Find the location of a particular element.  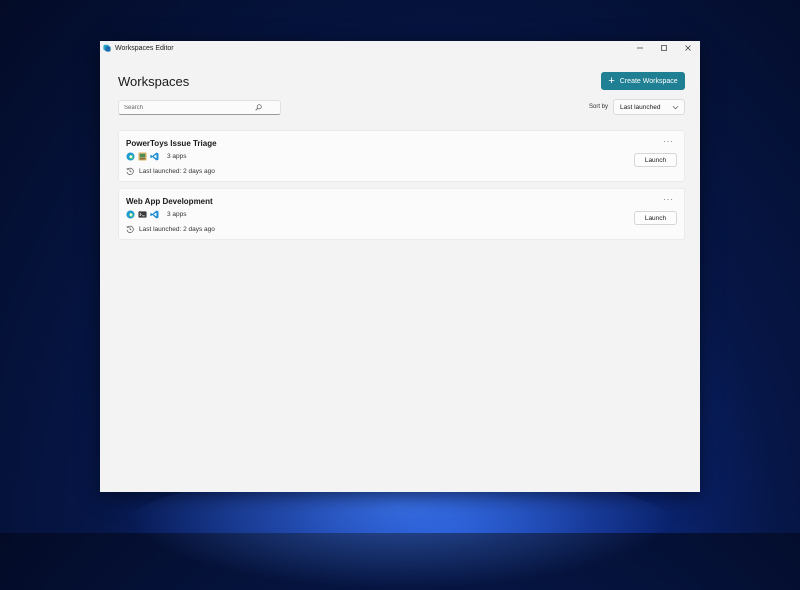

sort-dropdown: Last launched is located at coordinates (649, 107).